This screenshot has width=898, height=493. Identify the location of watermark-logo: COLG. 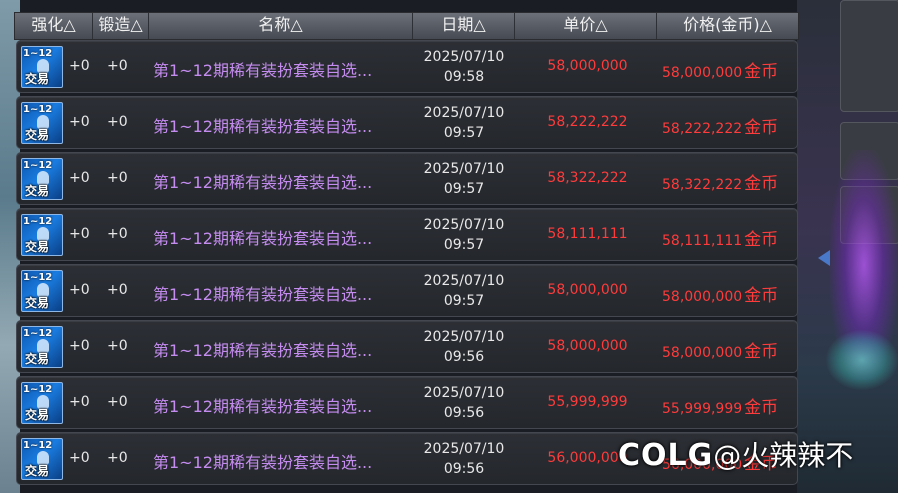
(666, 455).